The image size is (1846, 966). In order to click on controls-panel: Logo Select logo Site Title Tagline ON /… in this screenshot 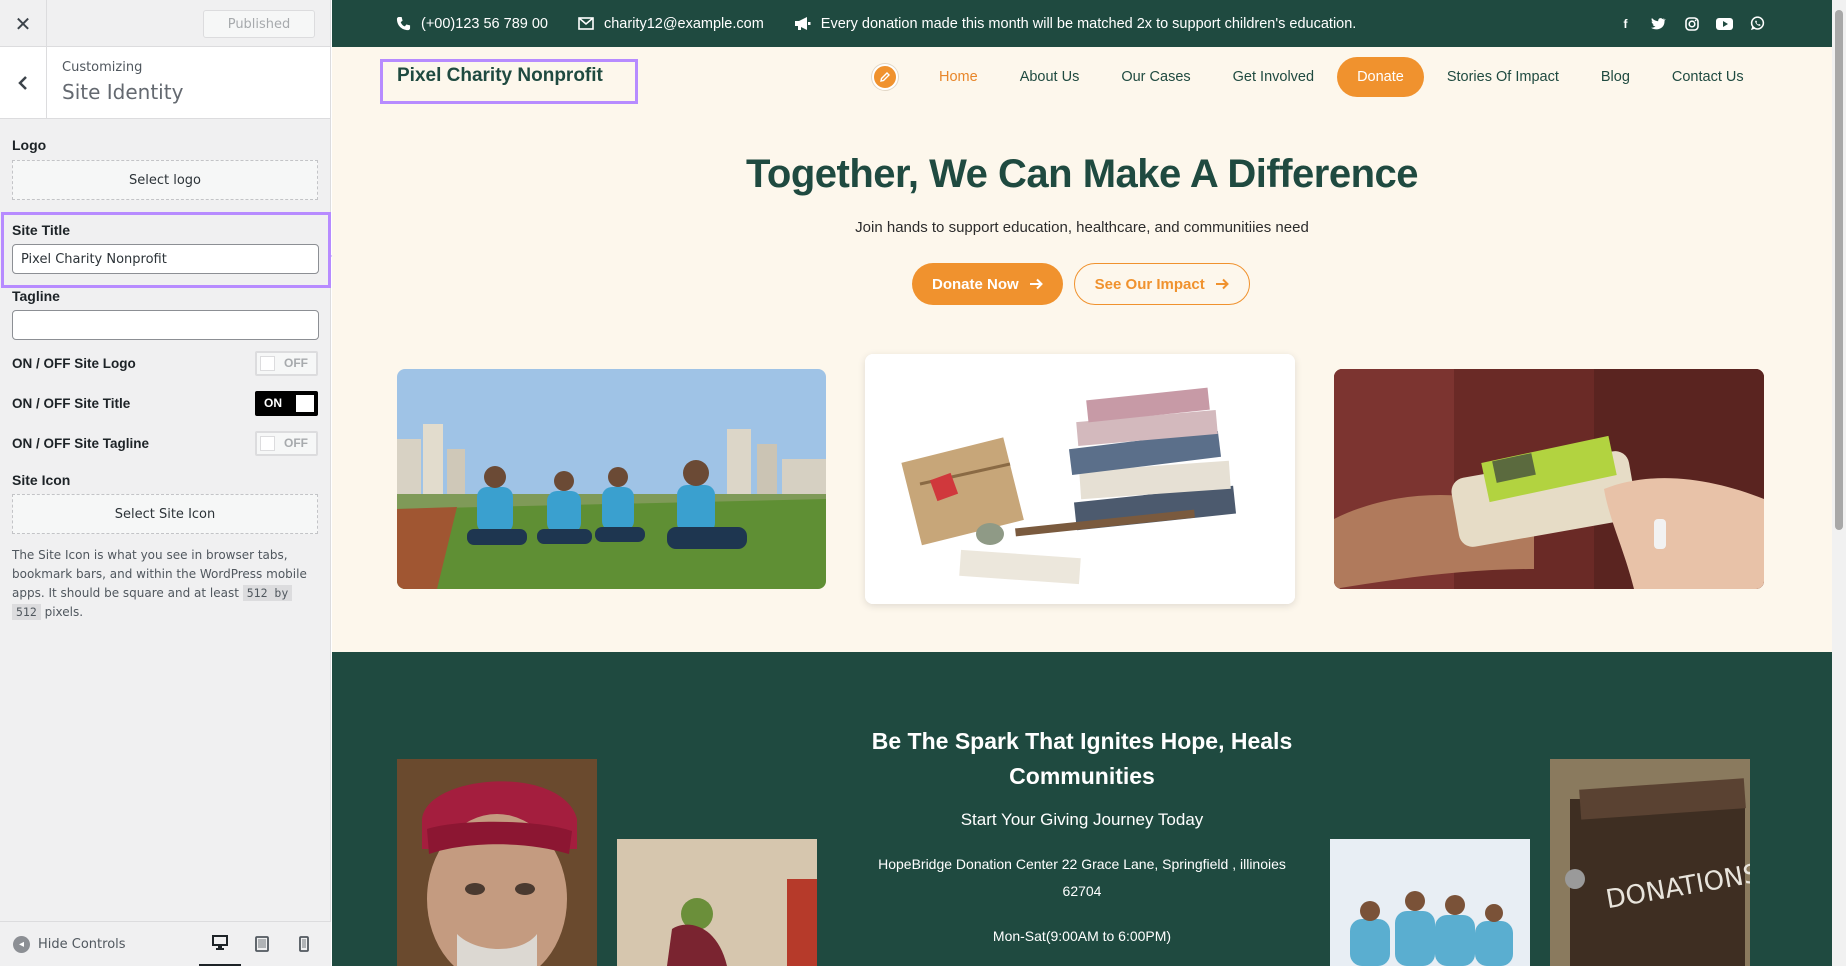, I will do `click(165, 379)`.